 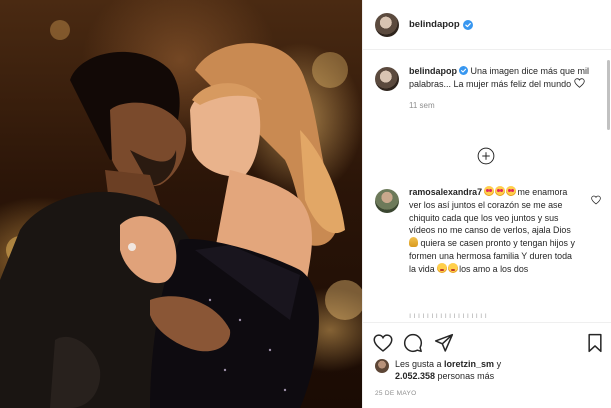 What do you see at coordinates (465, 376) in the screenshot?
I see `likes-suffix: personas más` at bounding box center [465, 376].